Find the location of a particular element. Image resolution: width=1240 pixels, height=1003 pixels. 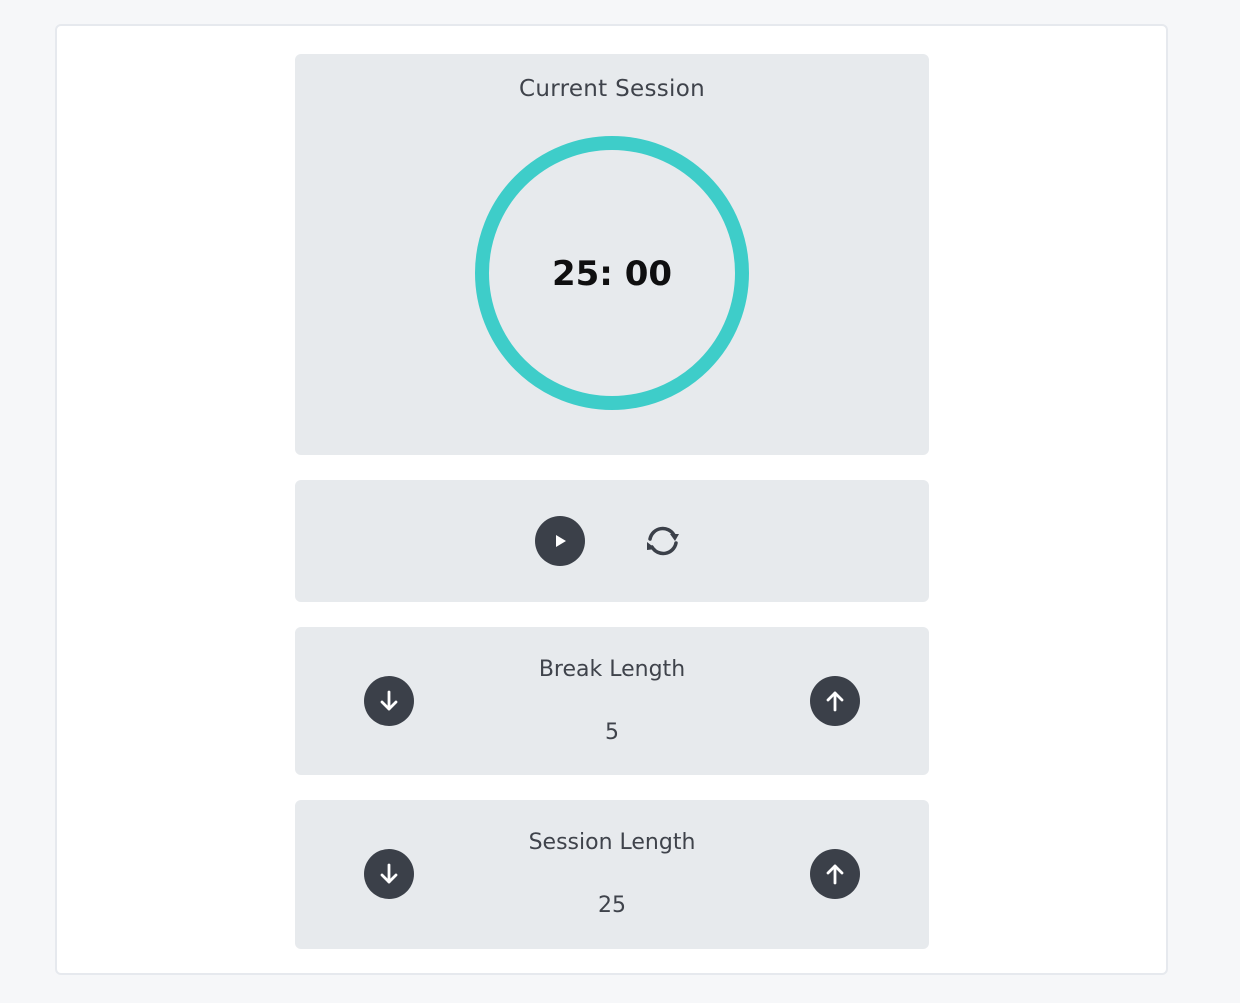

timer-controls-panel is located at coordinates (612, 541).